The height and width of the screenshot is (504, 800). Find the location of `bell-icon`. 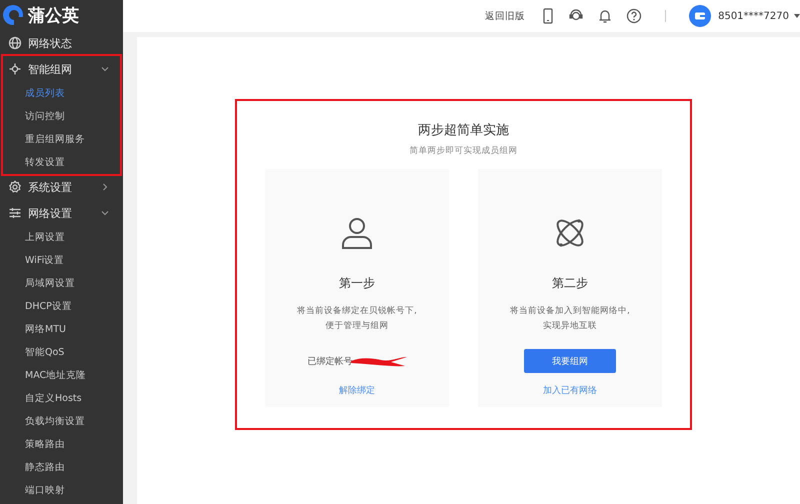

bell-icon is located at coordinates (605, 16).